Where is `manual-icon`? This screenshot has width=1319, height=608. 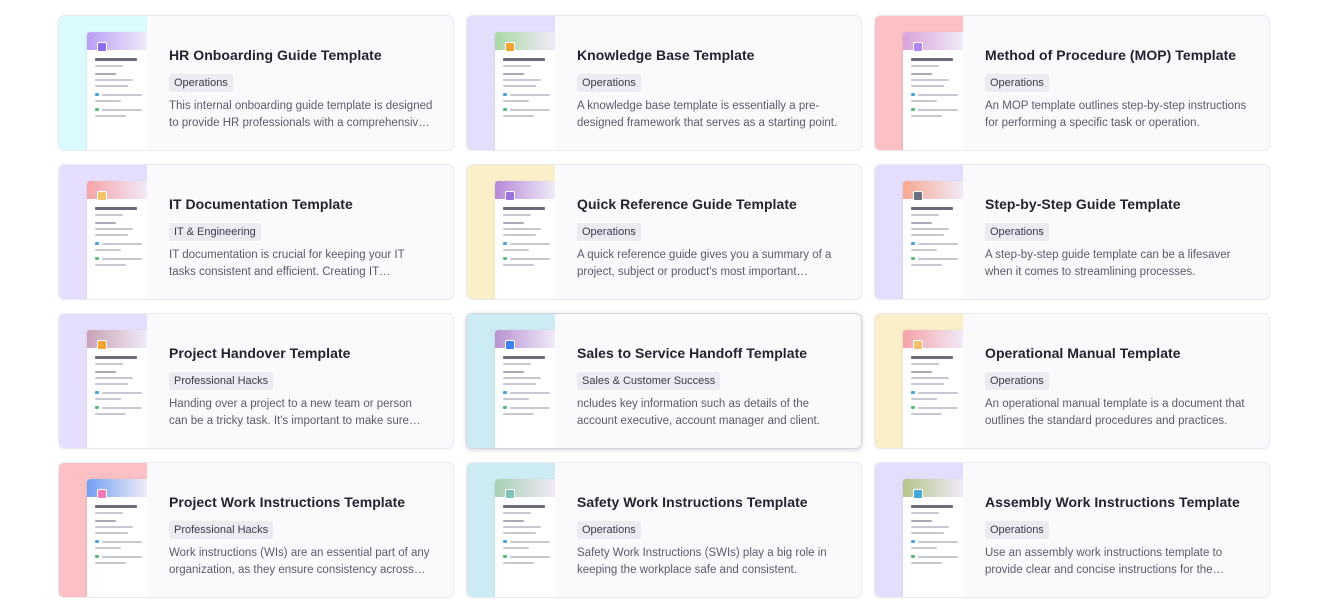
manual-icon is located at coordinates (918, 345).